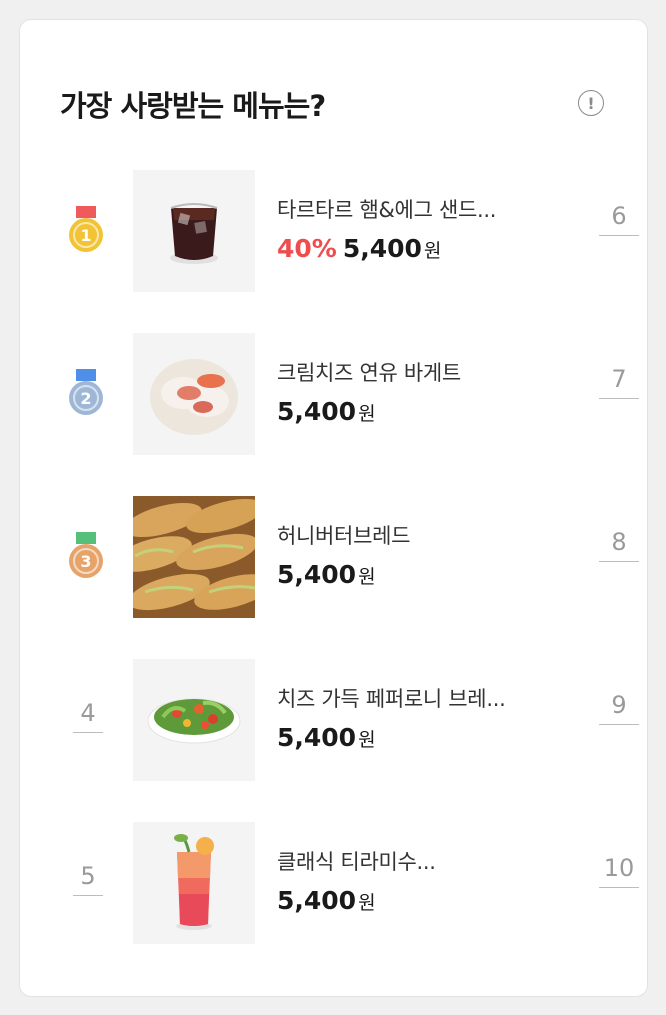 The width and height of the screenshot is (666, 1015). I want to click on menu-name: 크림치즈 연유 바게트, so click(369, 372).